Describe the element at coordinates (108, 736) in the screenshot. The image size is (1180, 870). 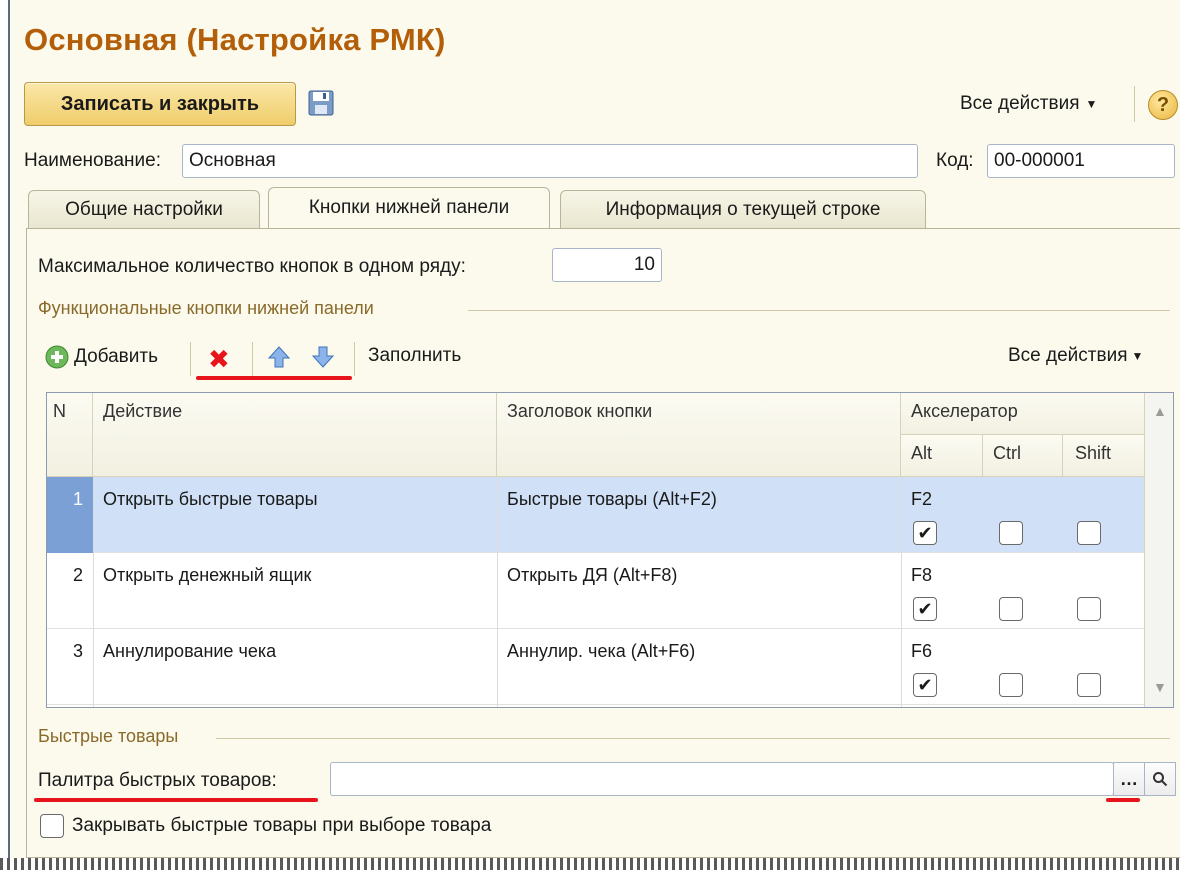
I see `quick-goods-group-title: Быстрые товары` at that location.